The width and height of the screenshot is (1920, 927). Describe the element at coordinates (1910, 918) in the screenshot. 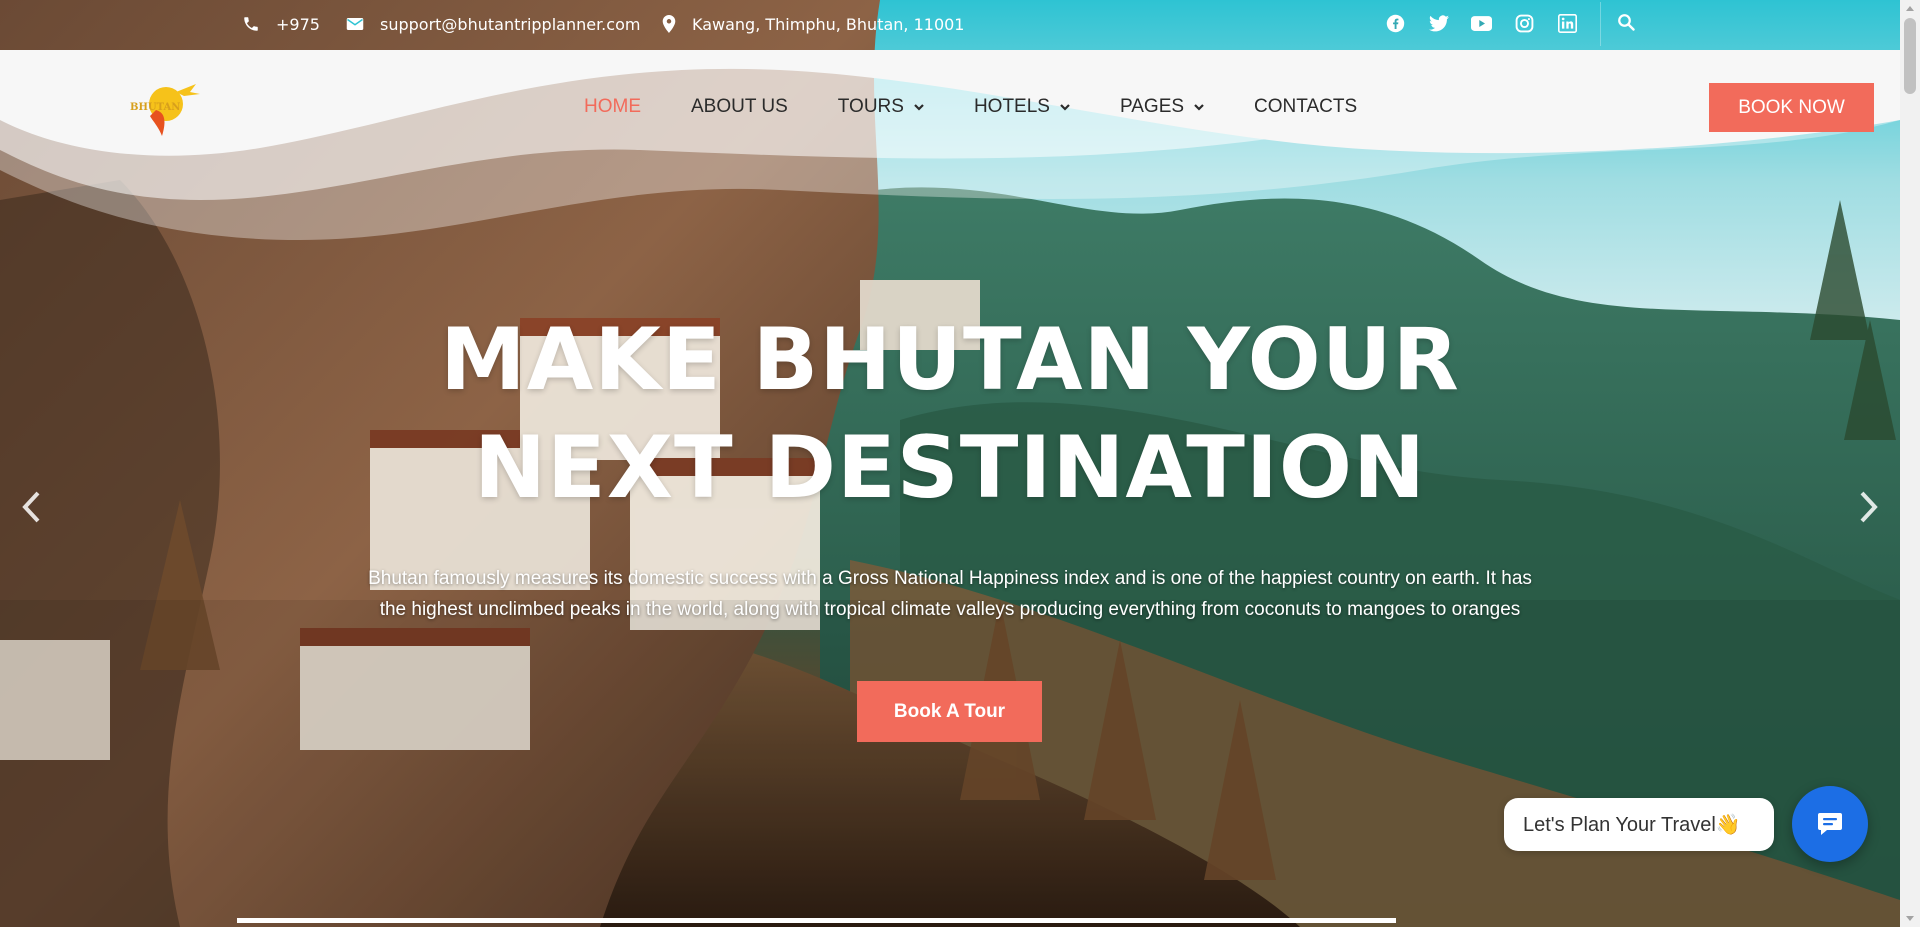

I see `scroll-down-arrow-icon` at that location.